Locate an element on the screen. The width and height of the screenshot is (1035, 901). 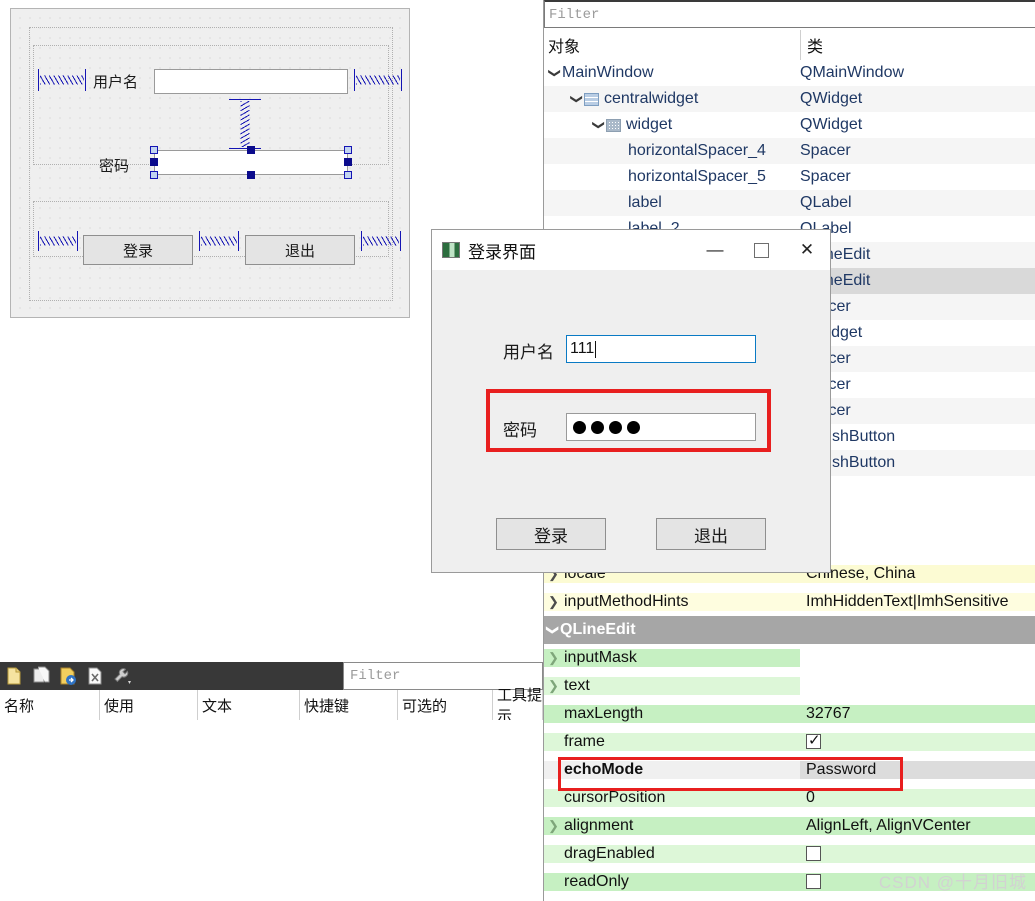
property-value: AlignLeft, AlignVCenter is located at coordinates (917, 826).